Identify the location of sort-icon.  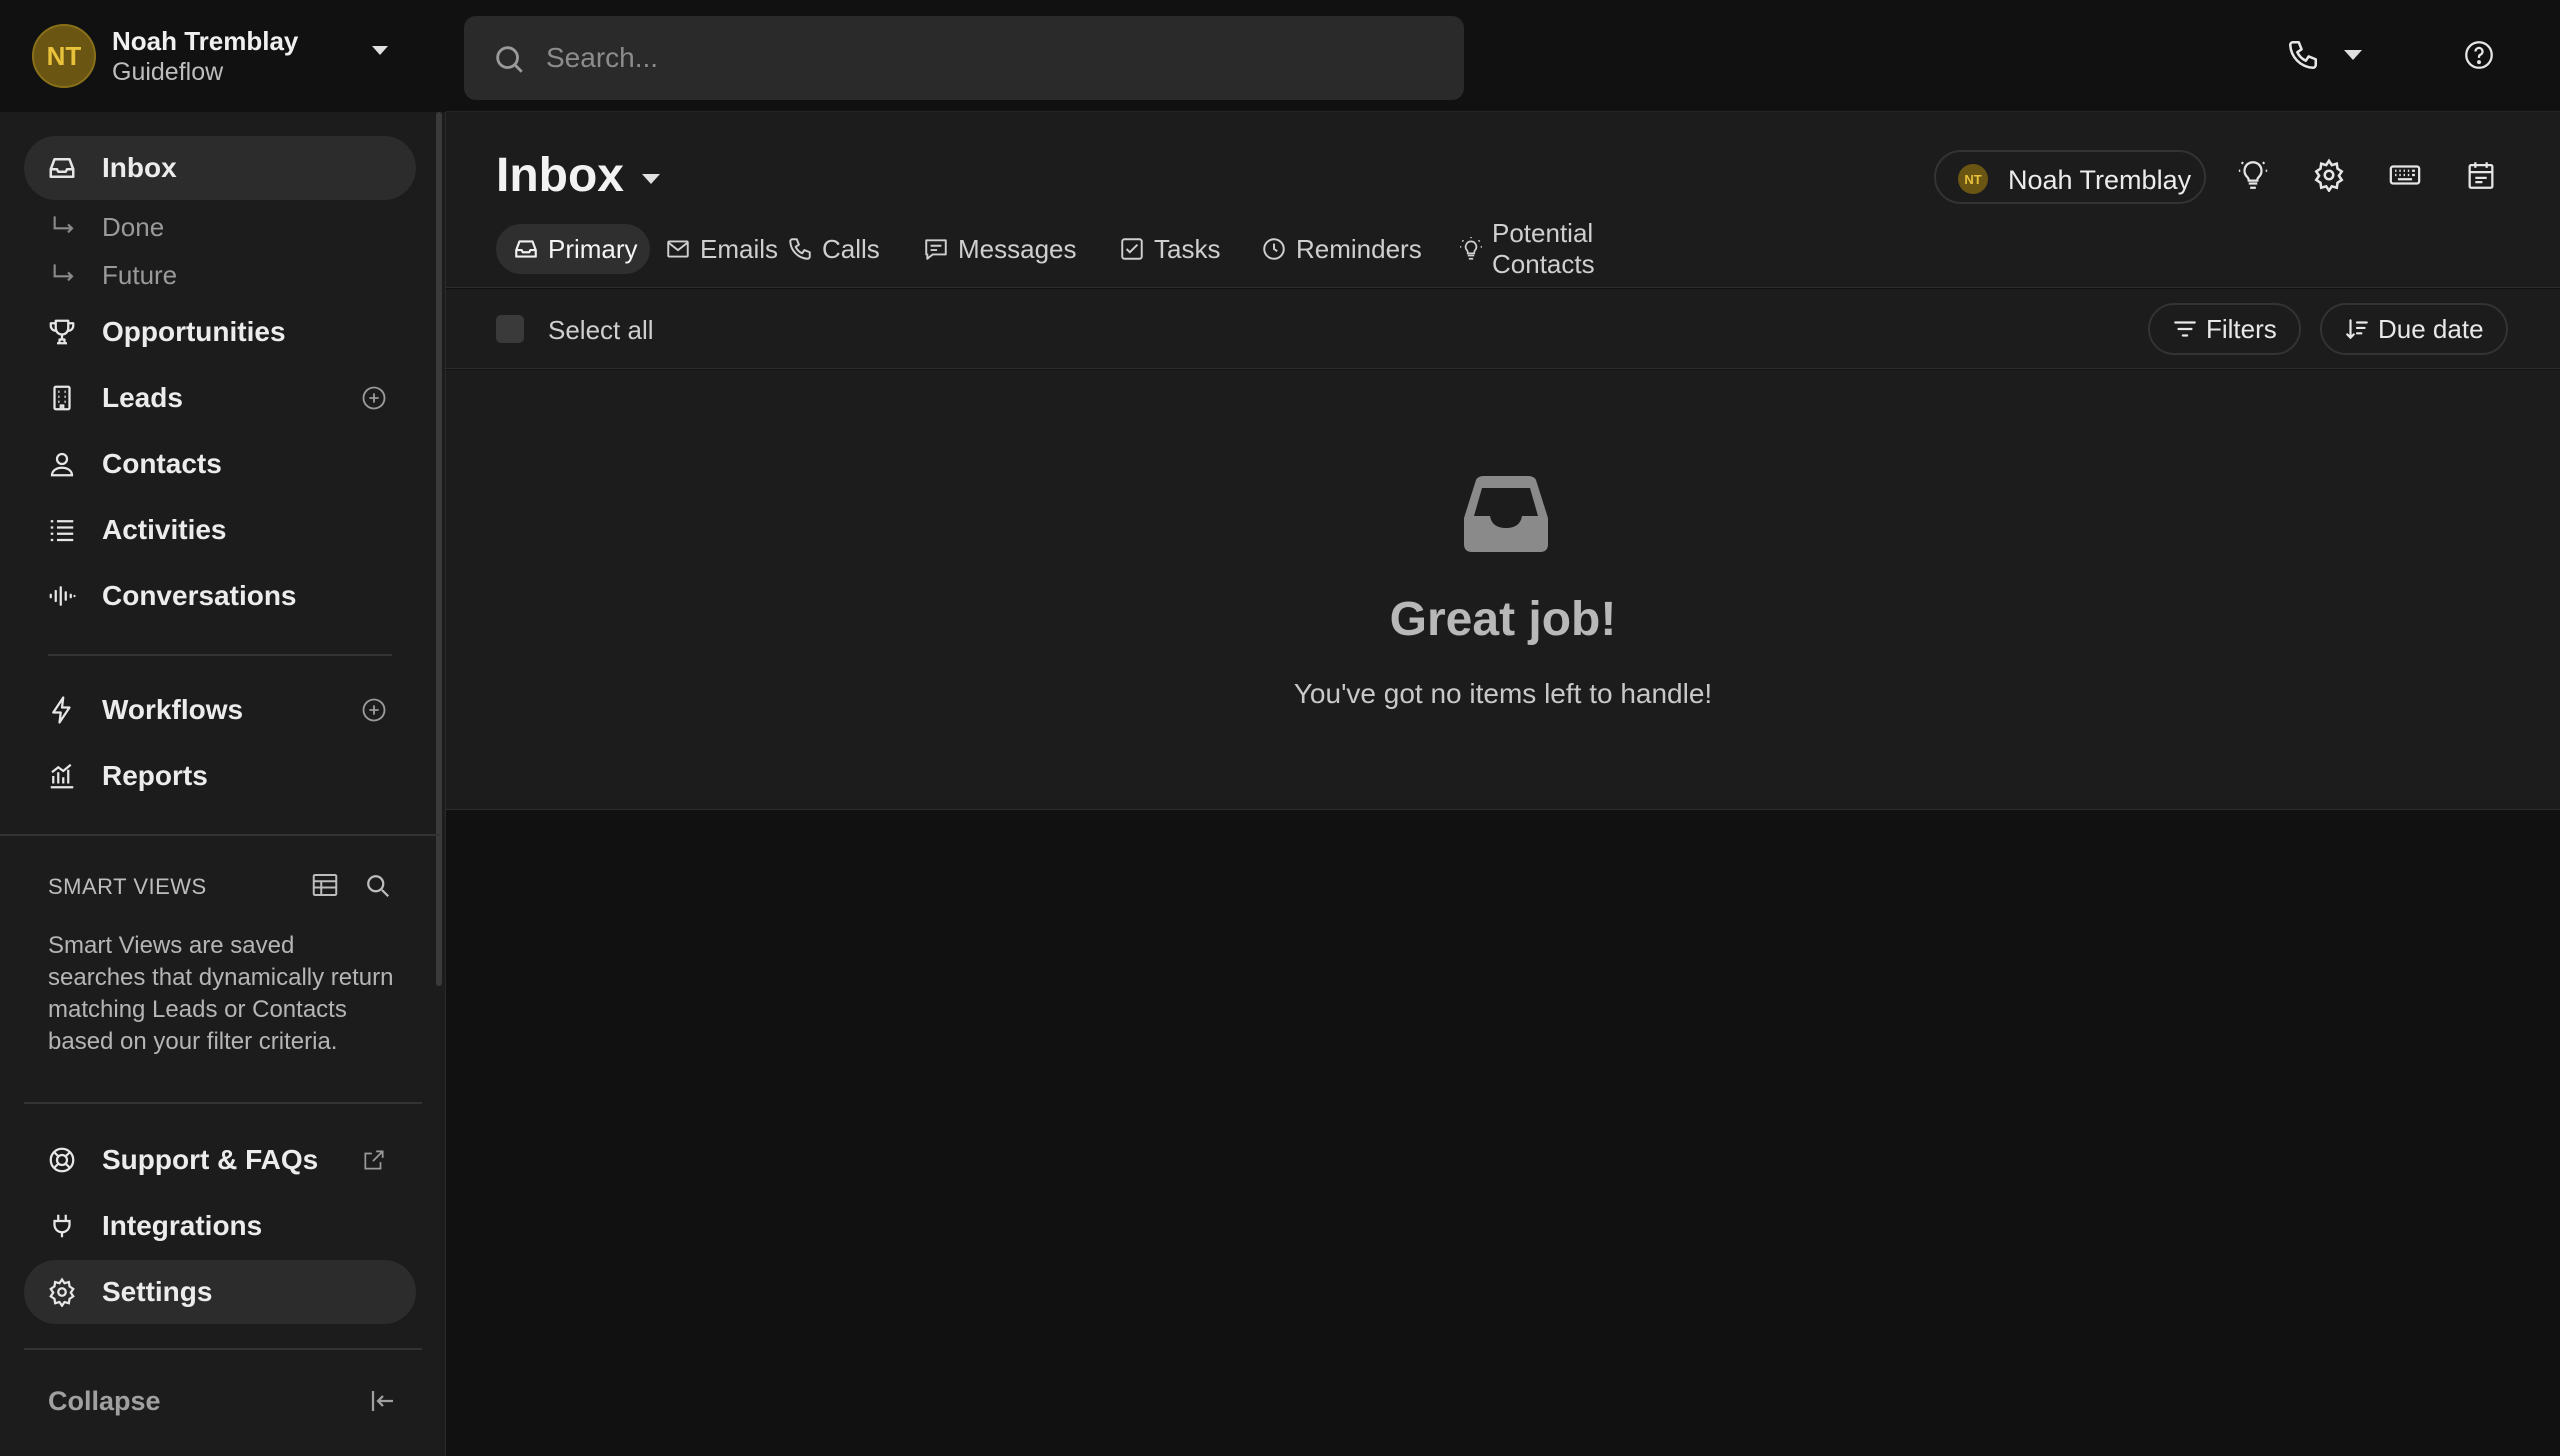
(2357, 329).